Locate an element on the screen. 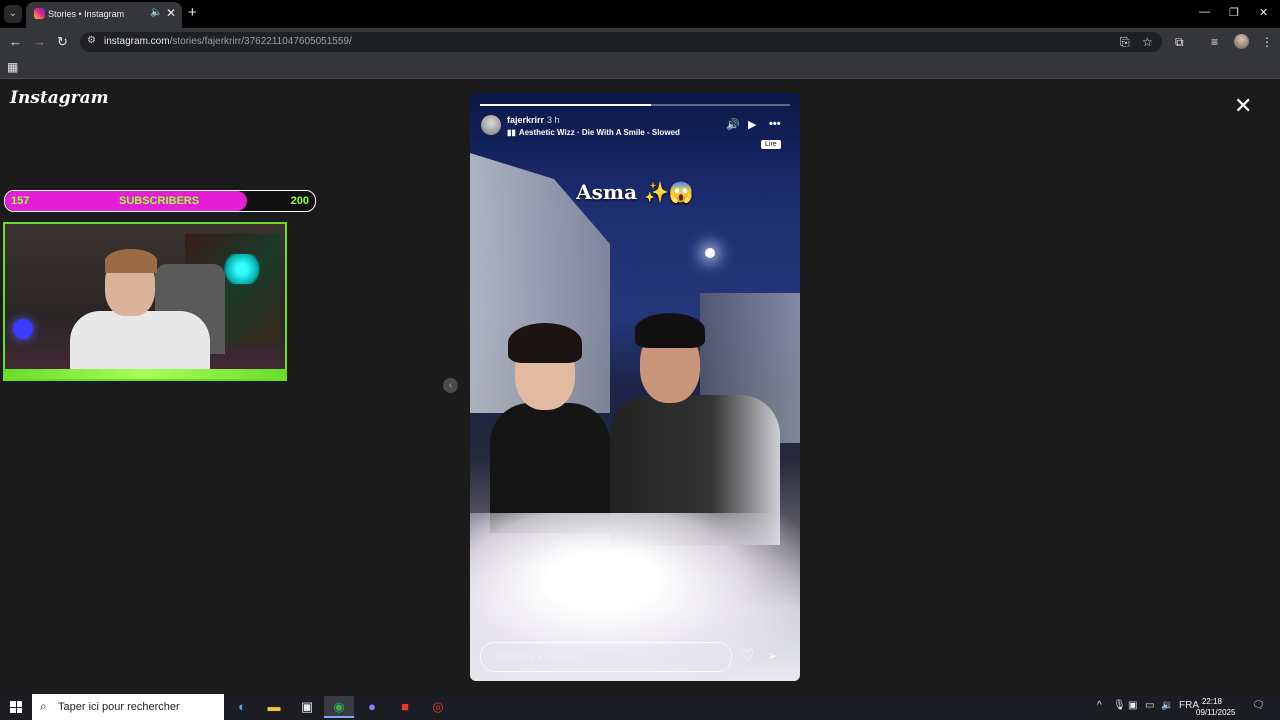 The height and width of the screenshot is (720, 1280). story-progress-current is located at coordinates (643, 105).